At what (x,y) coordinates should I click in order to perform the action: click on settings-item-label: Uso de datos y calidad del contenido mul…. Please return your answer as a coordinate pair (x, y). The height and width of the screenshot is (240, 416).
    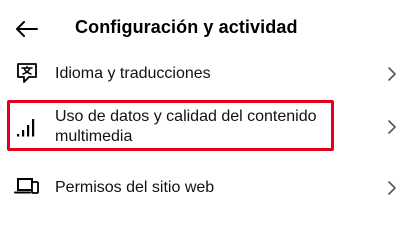
    Looking at the image, I should click on (186, 126).